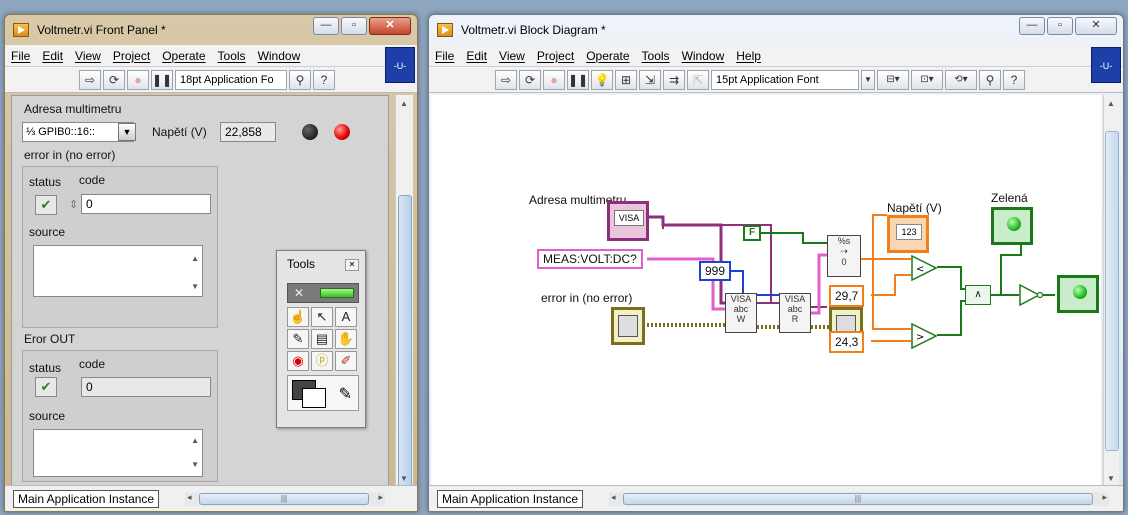 The image size is (1128, 515). Describe the element at coordinates (715, 271) in the screenshot. I see `byte-count-constant: 999` at that location.